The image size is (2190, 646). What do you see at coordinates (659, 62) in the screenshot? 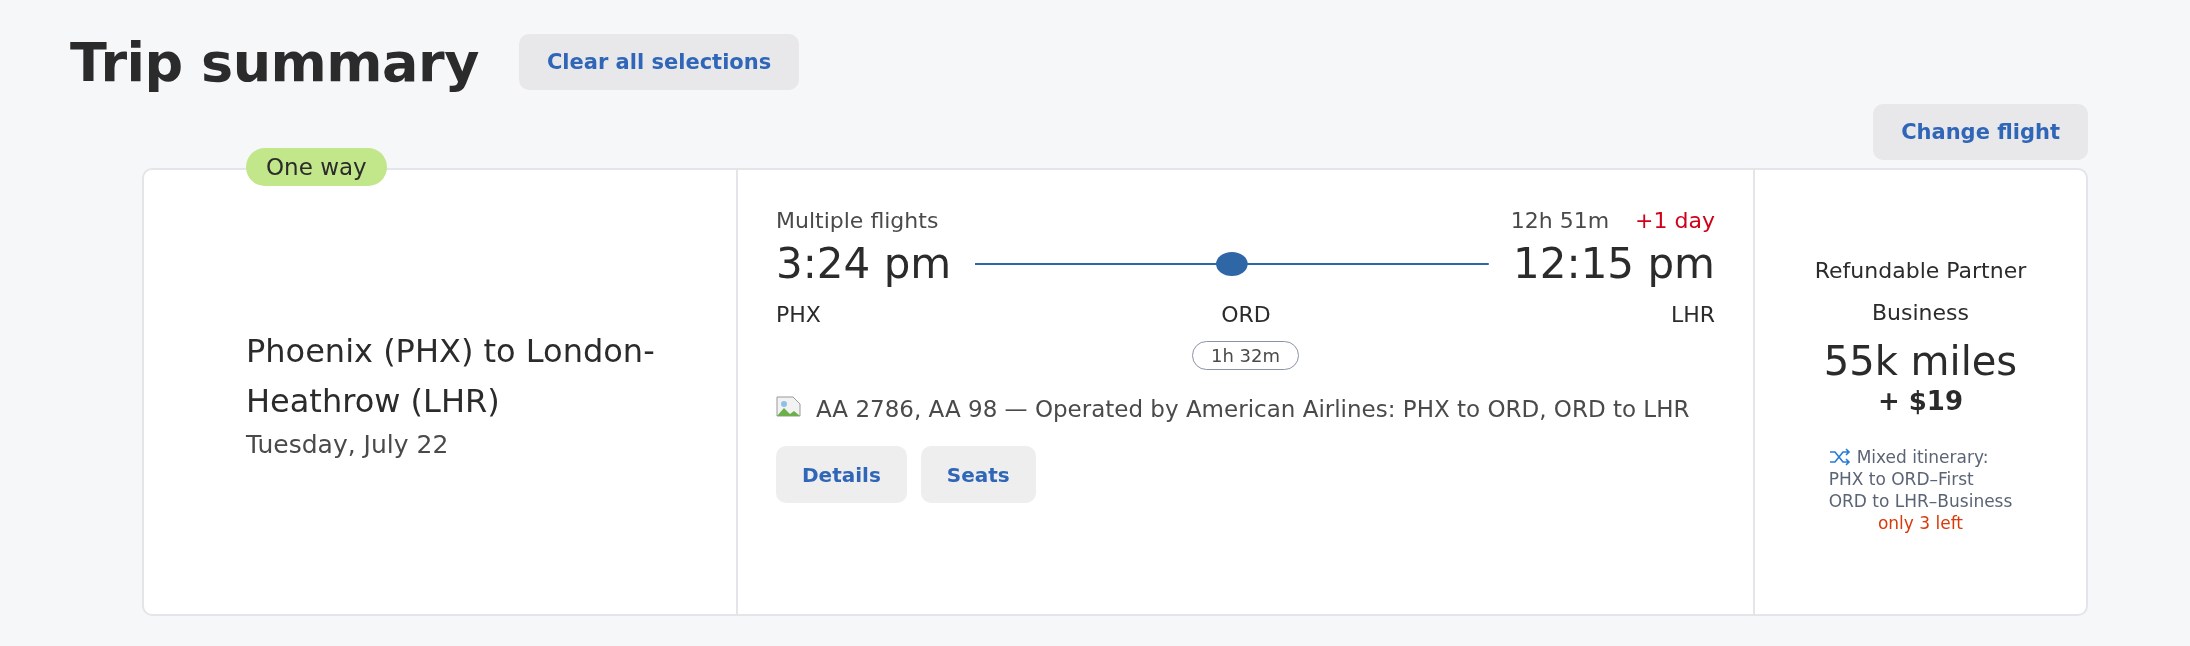
I see `clear-selections-button: Clear all selections` at bounding box center [659, 62].